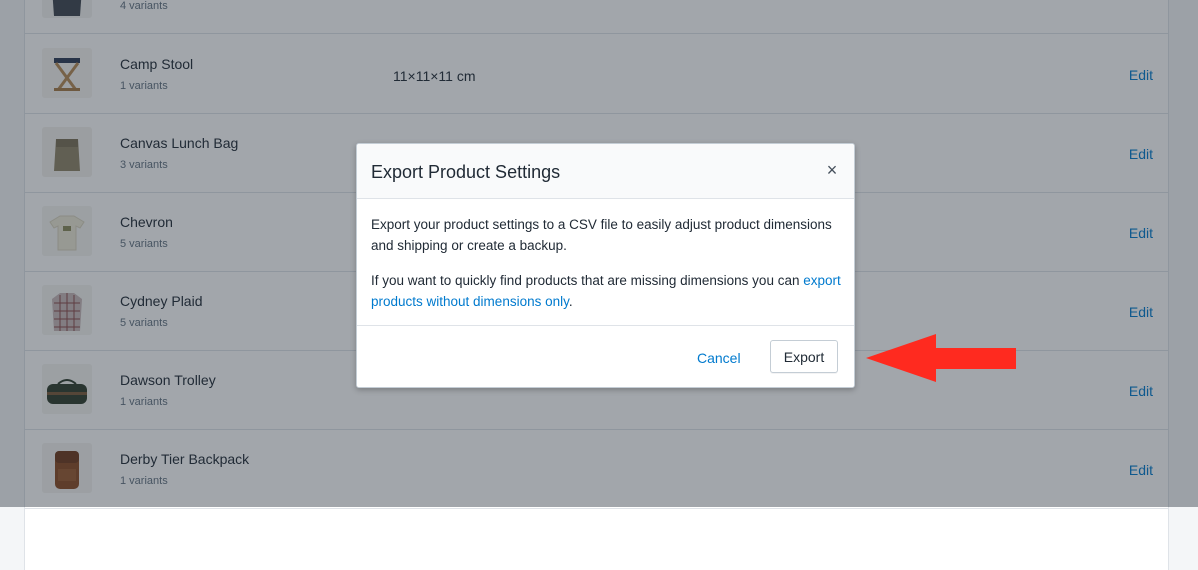  I want to click on modal-header: Export Product Settings ×, so click(605, 171).